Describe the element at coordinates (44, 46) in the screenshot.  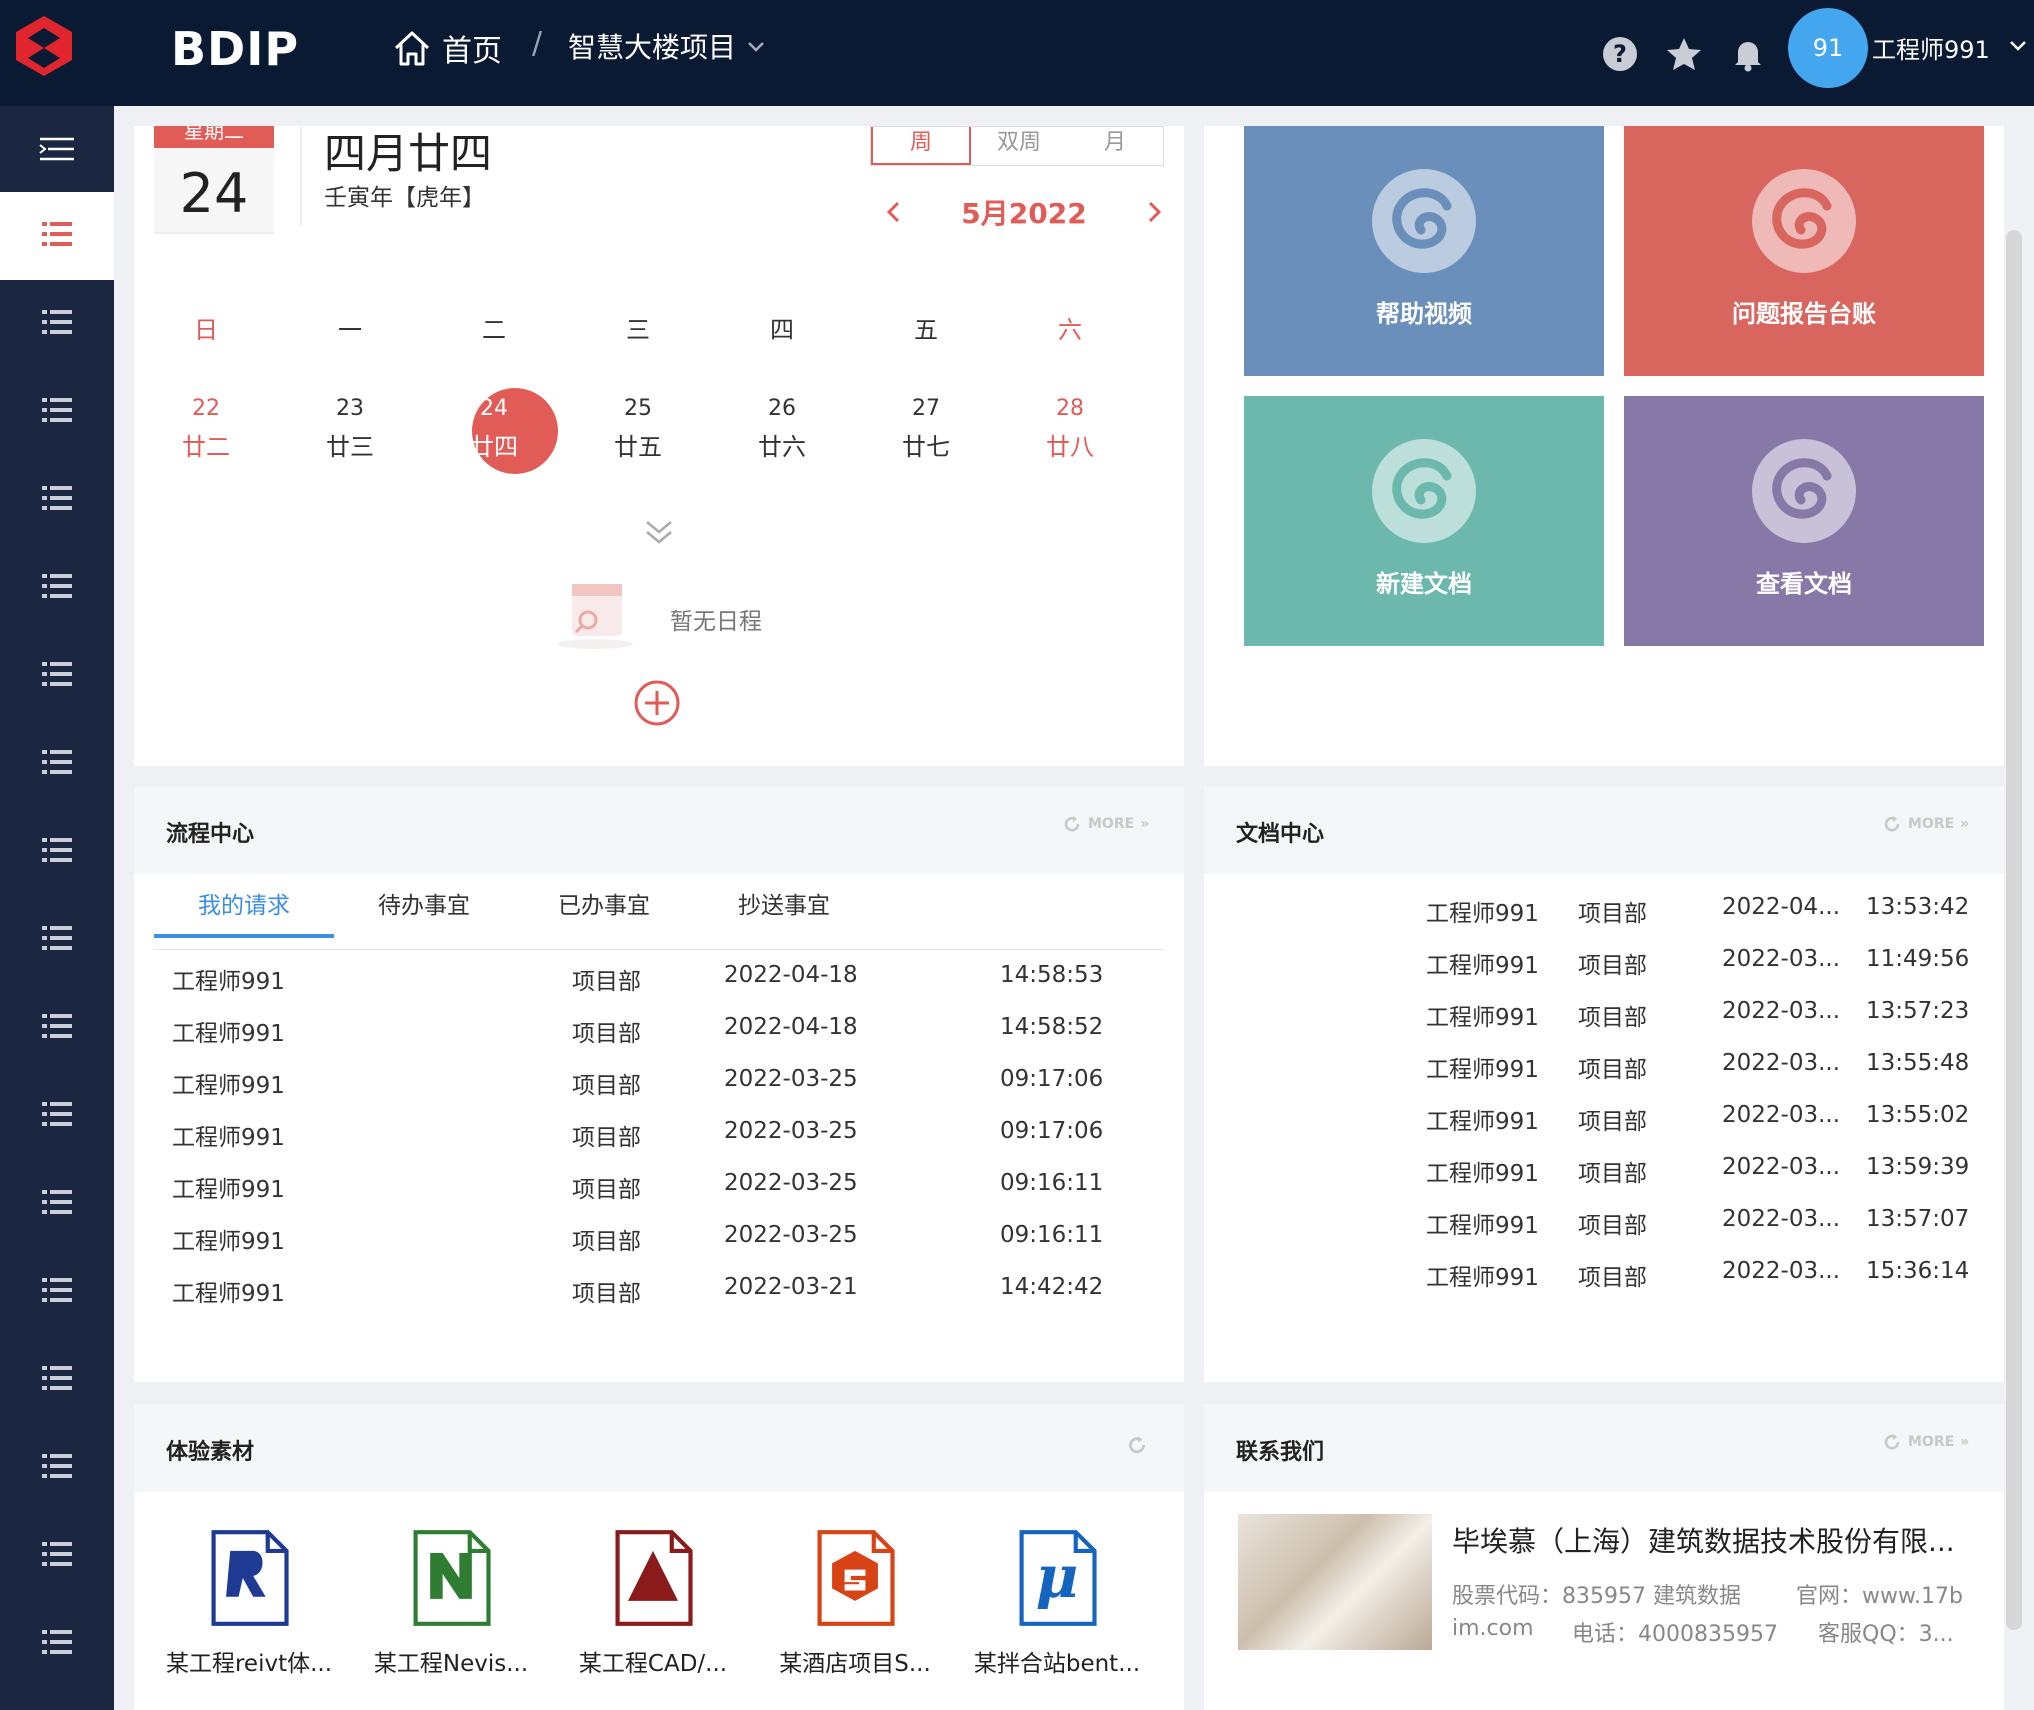
I see `logo-icon` at that location.